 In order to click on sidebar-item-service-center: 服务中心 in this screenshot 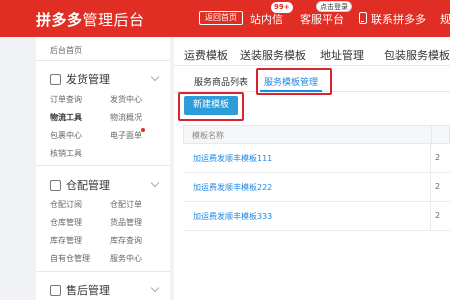, I will do `click(126, 258)`.